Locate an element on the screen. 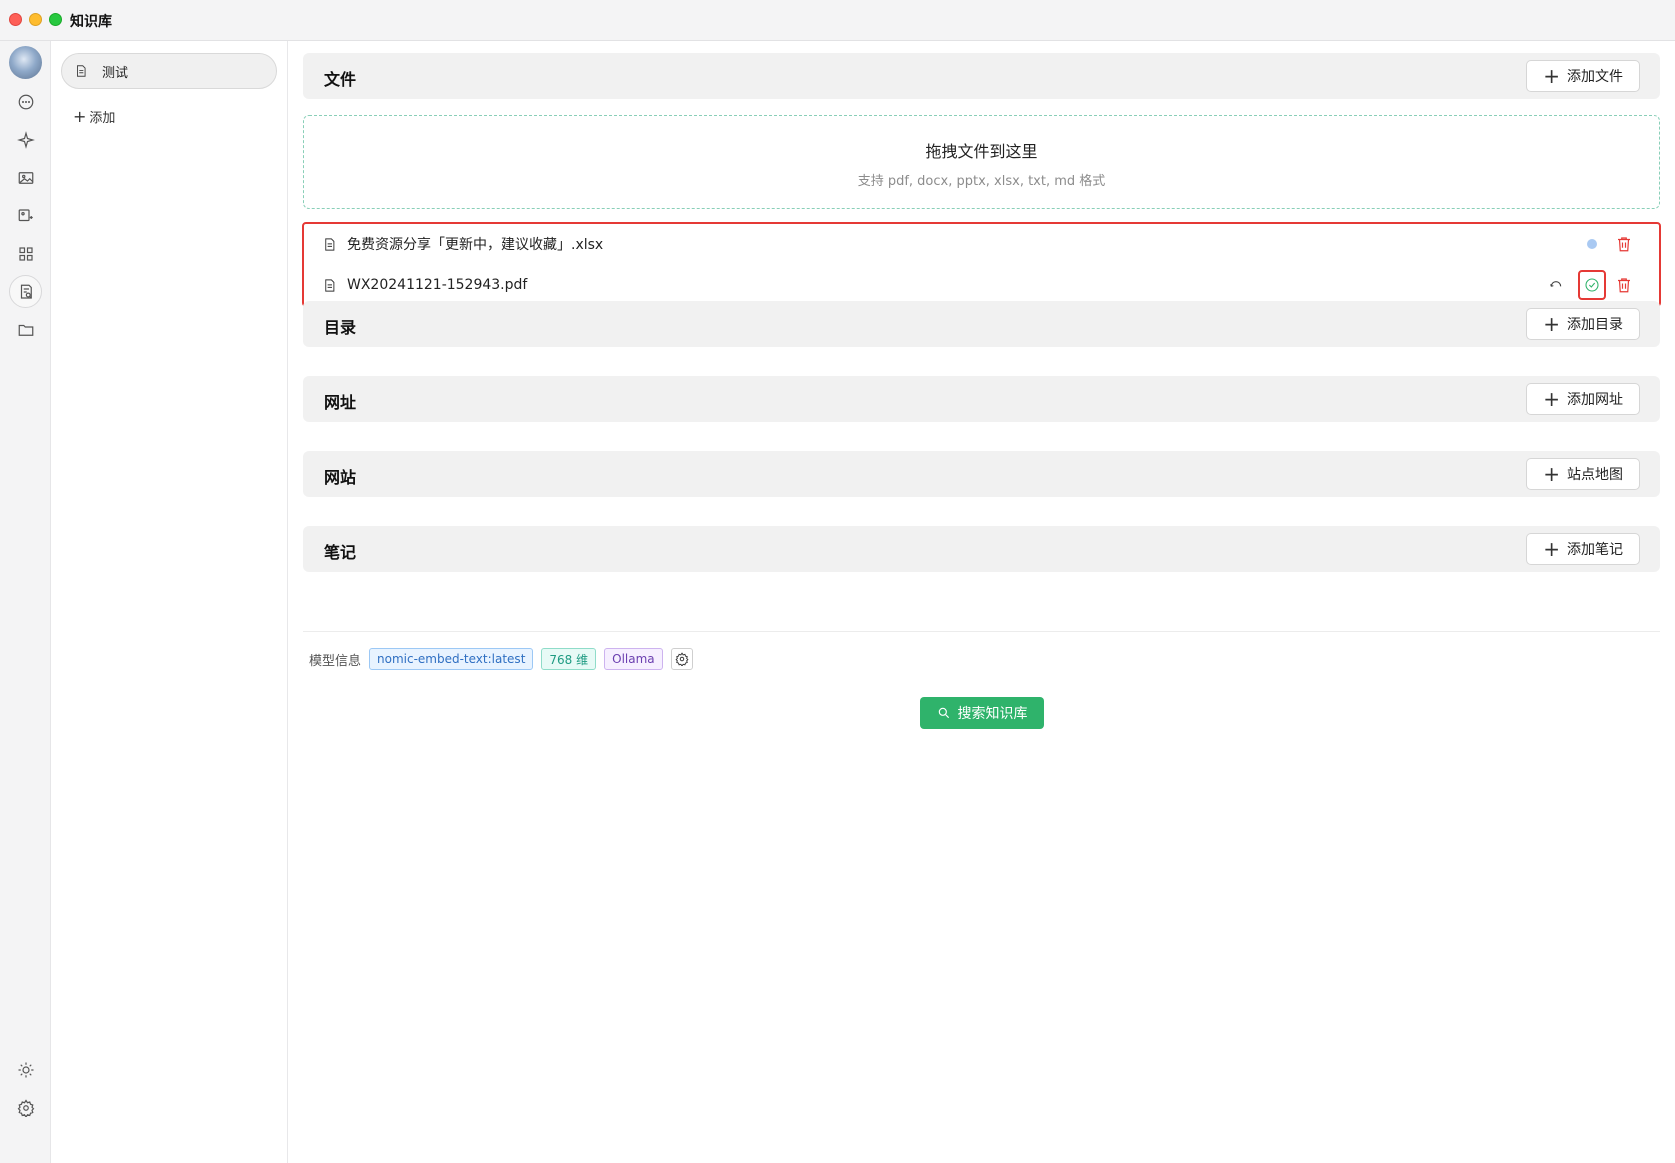  minimize-window-button is located at coordinates (35, 19).